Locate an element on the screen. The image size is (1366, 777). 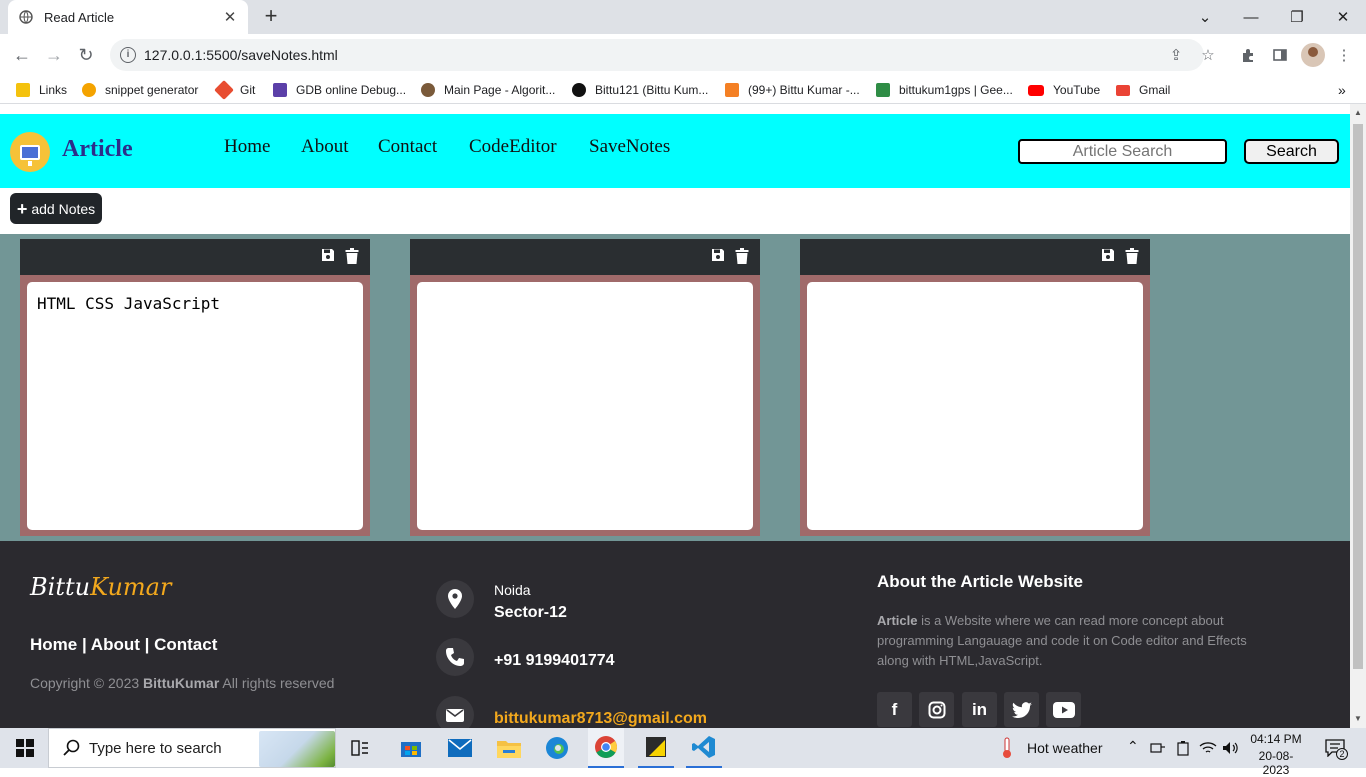
scroll-down-arrow-icon: ▼ is located at coordinates (1358, 718).